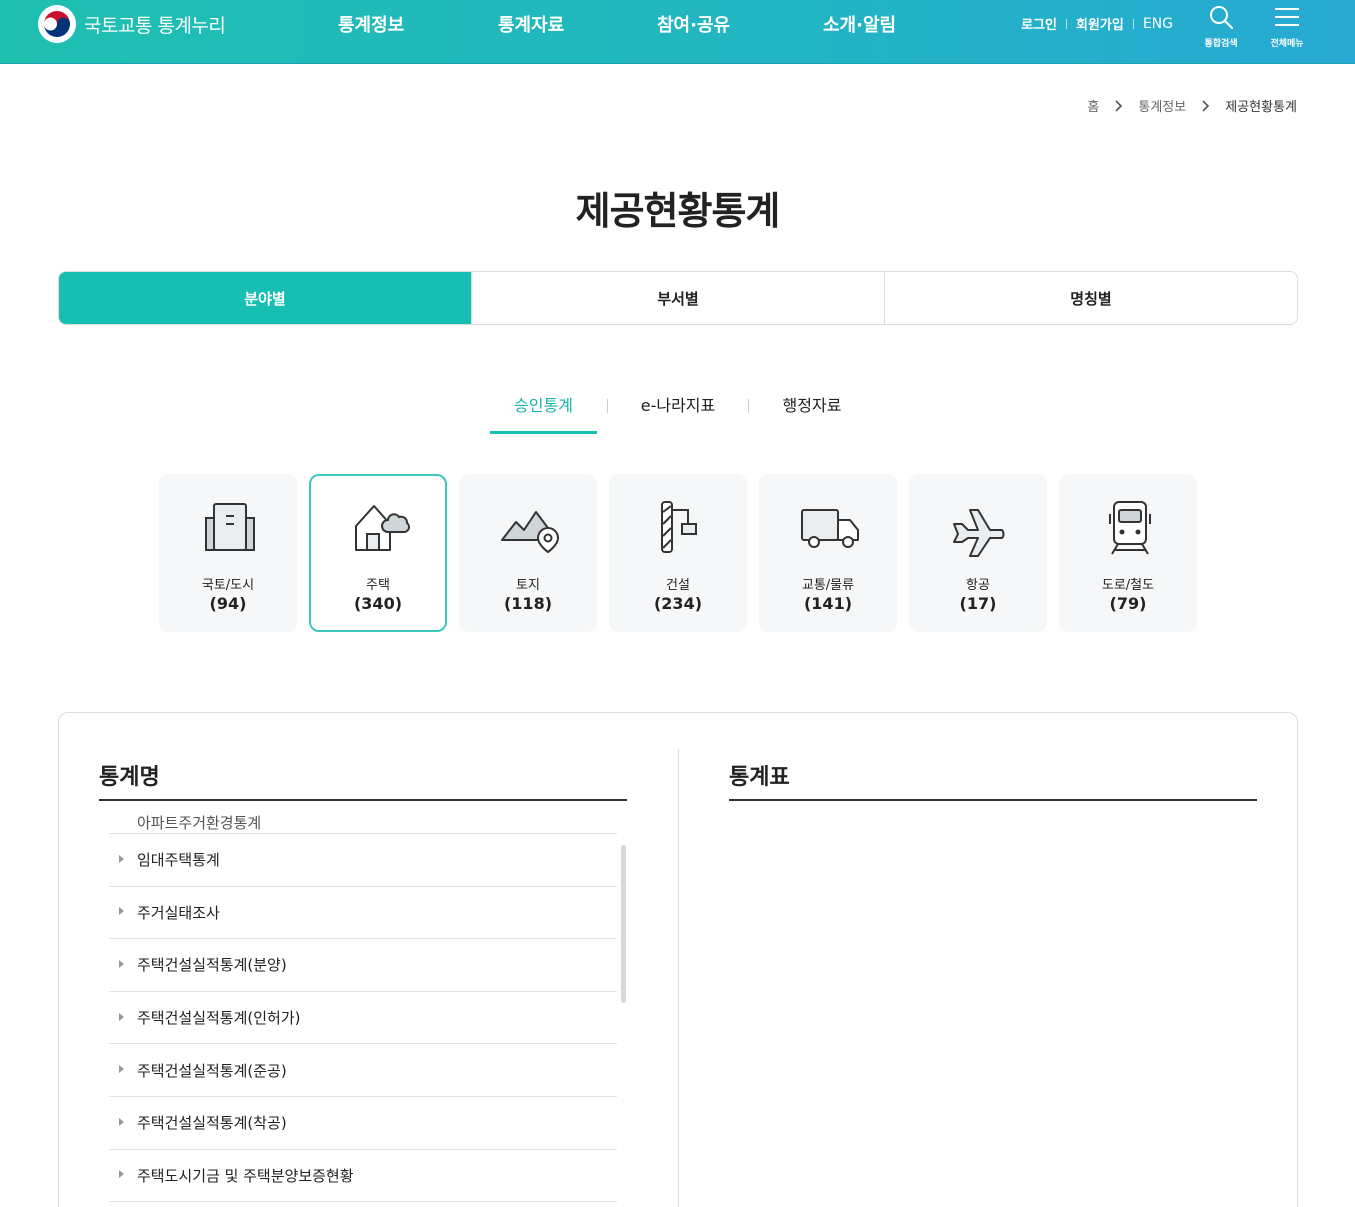 The height and width of the screenshot is (1207, 1355). Describe the element at coordinates (1158, 24) in the screenshot. I see `eng-link: ENG` at that location.